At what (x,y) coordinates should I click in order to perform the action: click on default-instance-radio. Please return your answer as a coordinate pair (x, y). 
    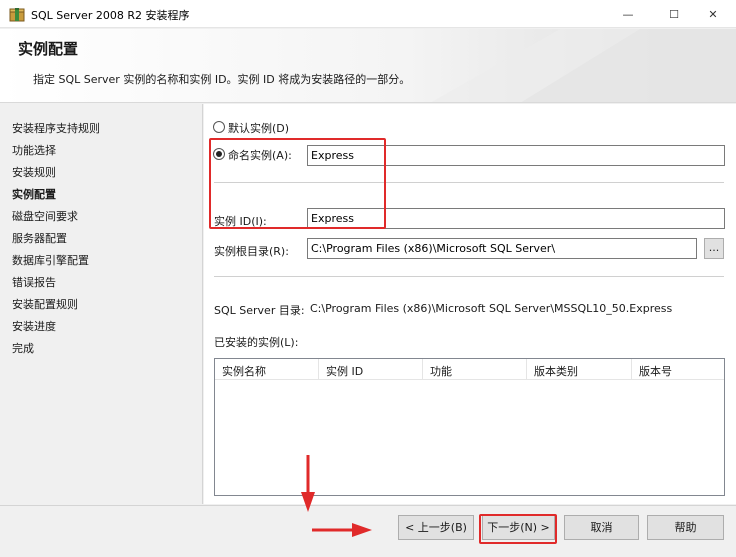
    Looking at the image, I should click on (219, 127).